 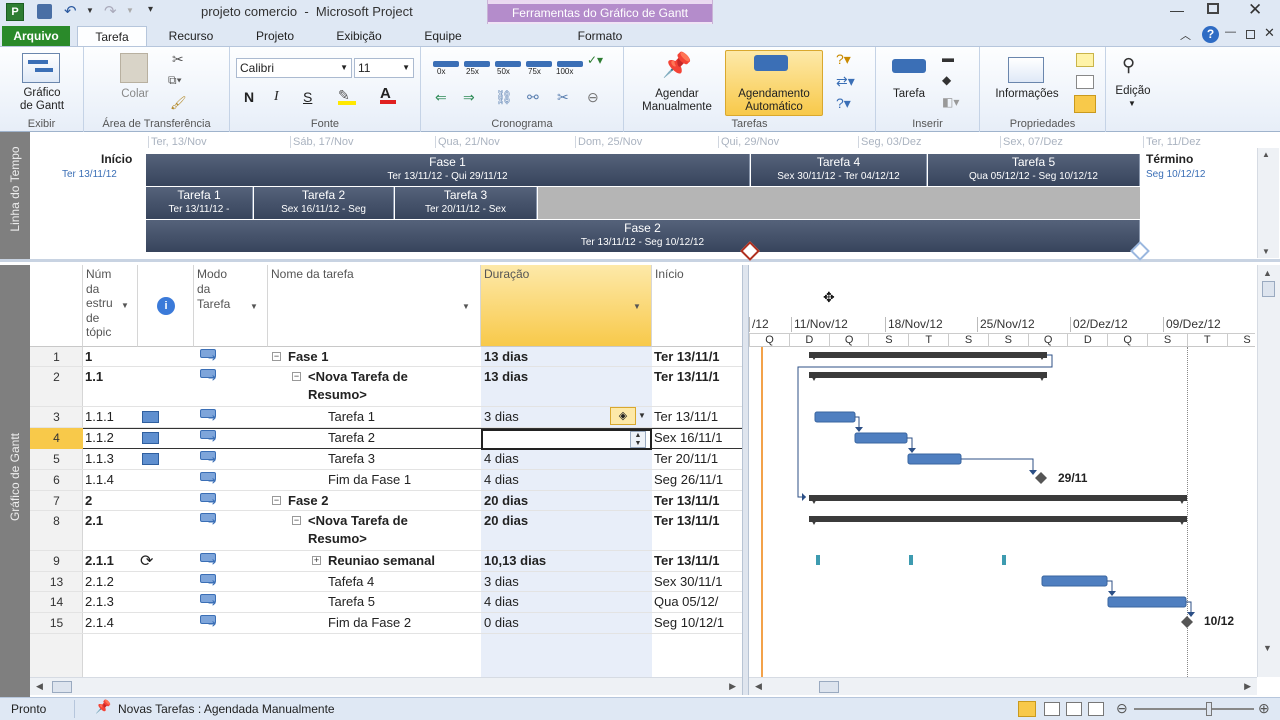 I want to click on recurring-indicator-icon: ⟳, so click(x=146, y=561).